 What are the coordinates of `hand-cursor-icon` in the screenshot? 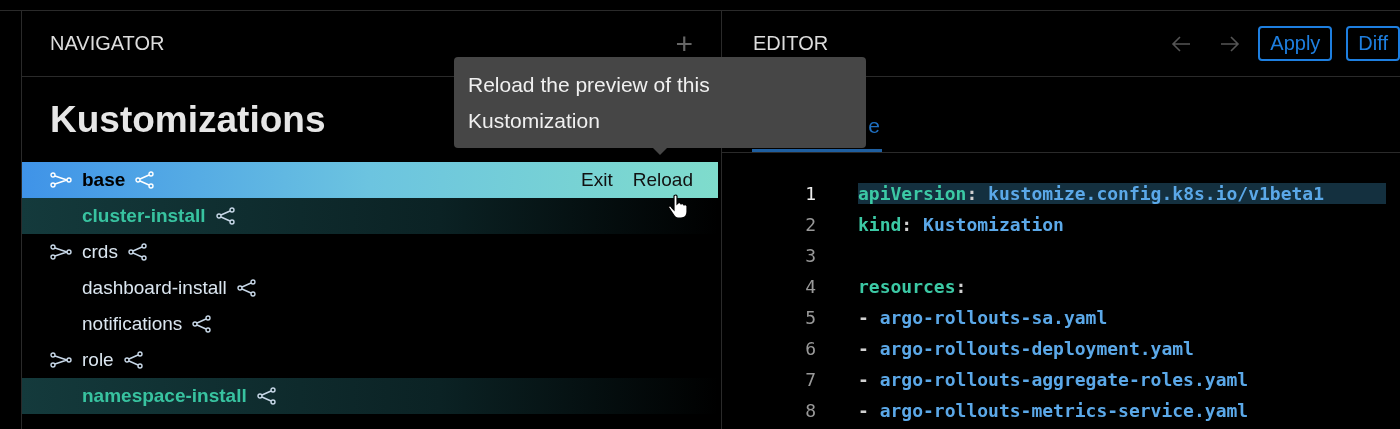 It's located at (678, 206).